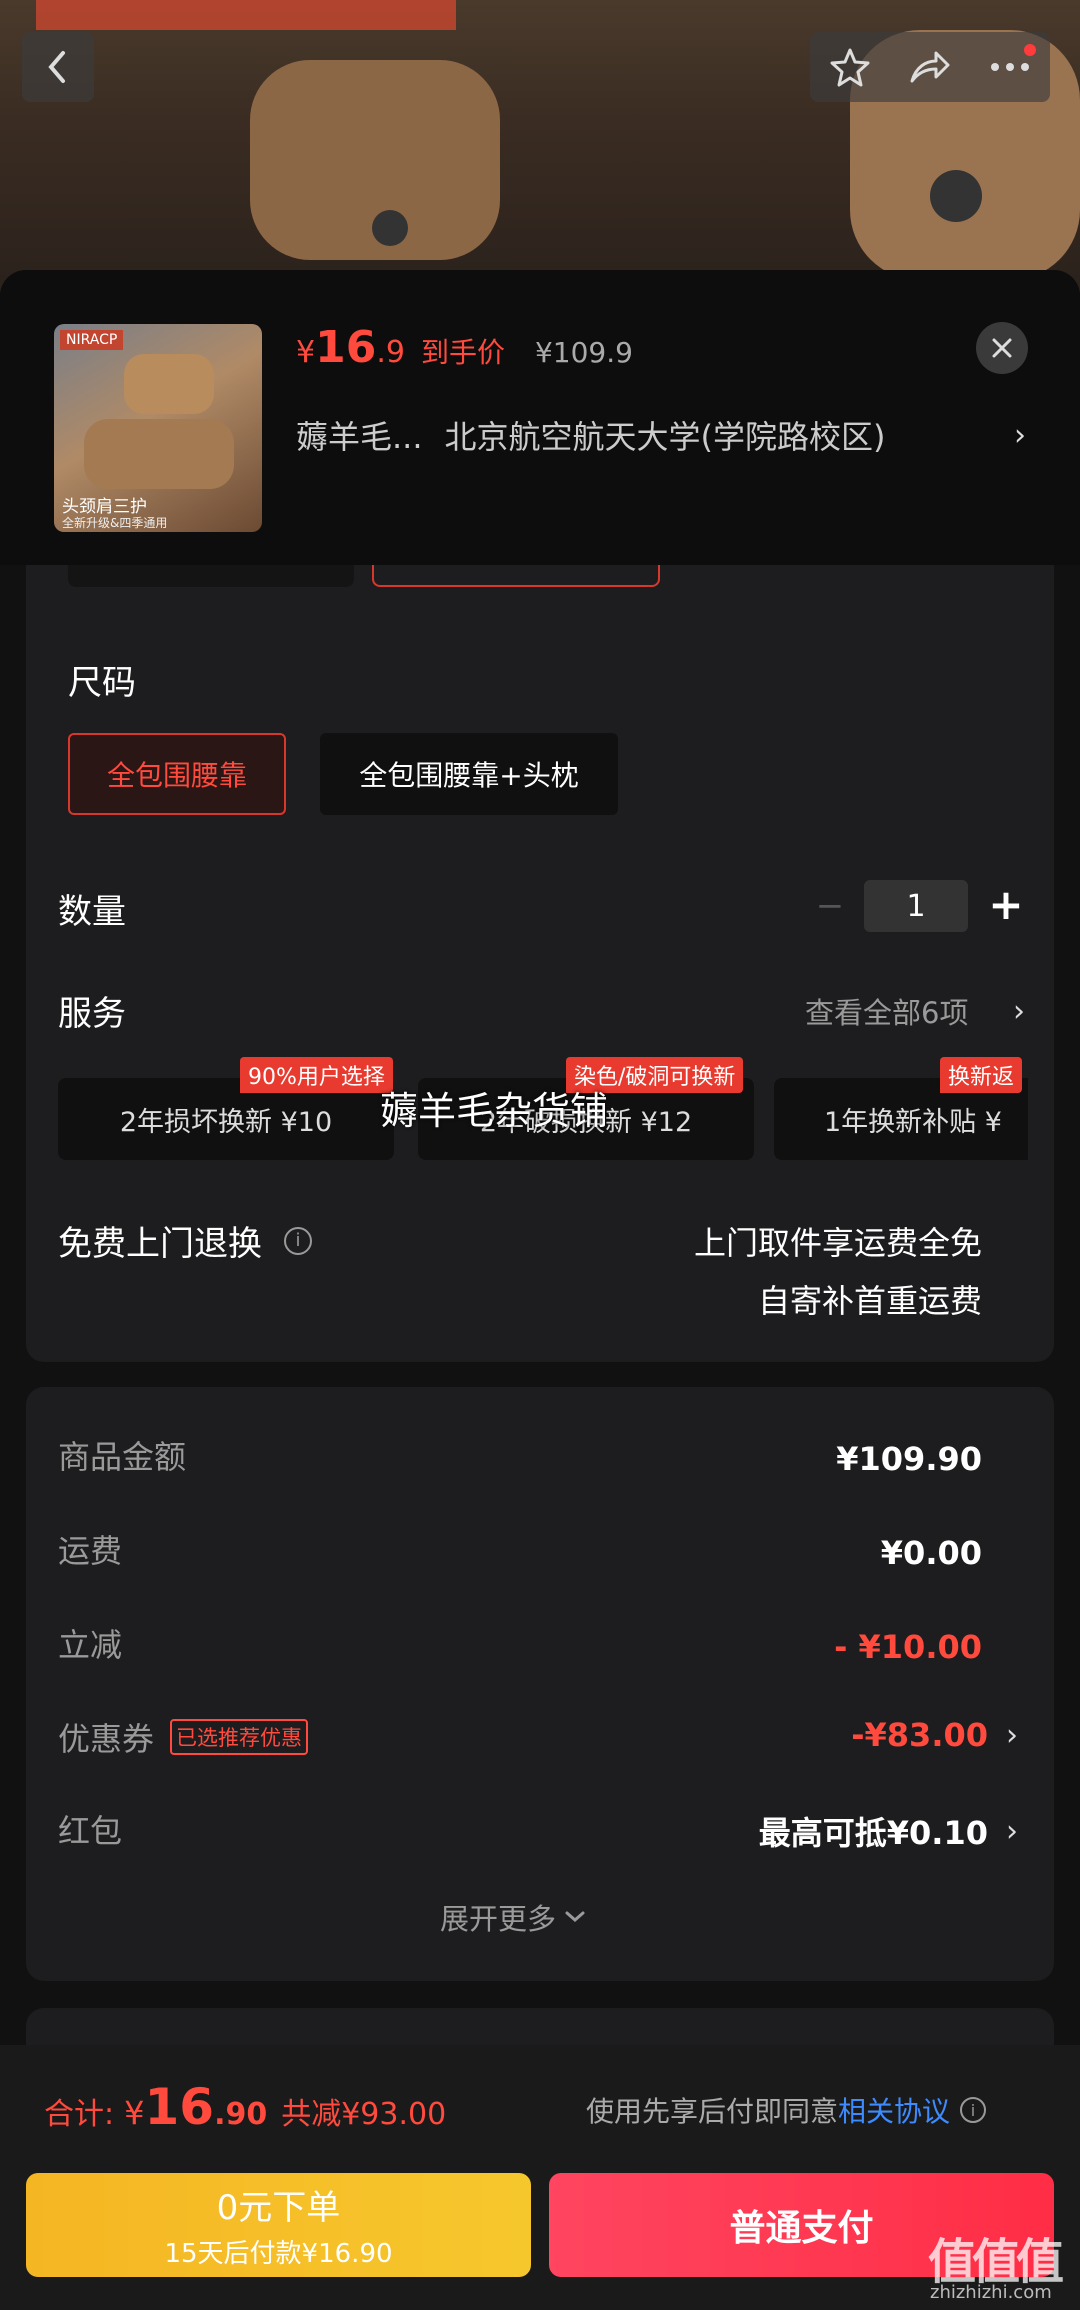 The image size is (1080, 2310). I want to click on price-row: ¥ 16 .9 到手价 ¥109.9, so click(464, 347).